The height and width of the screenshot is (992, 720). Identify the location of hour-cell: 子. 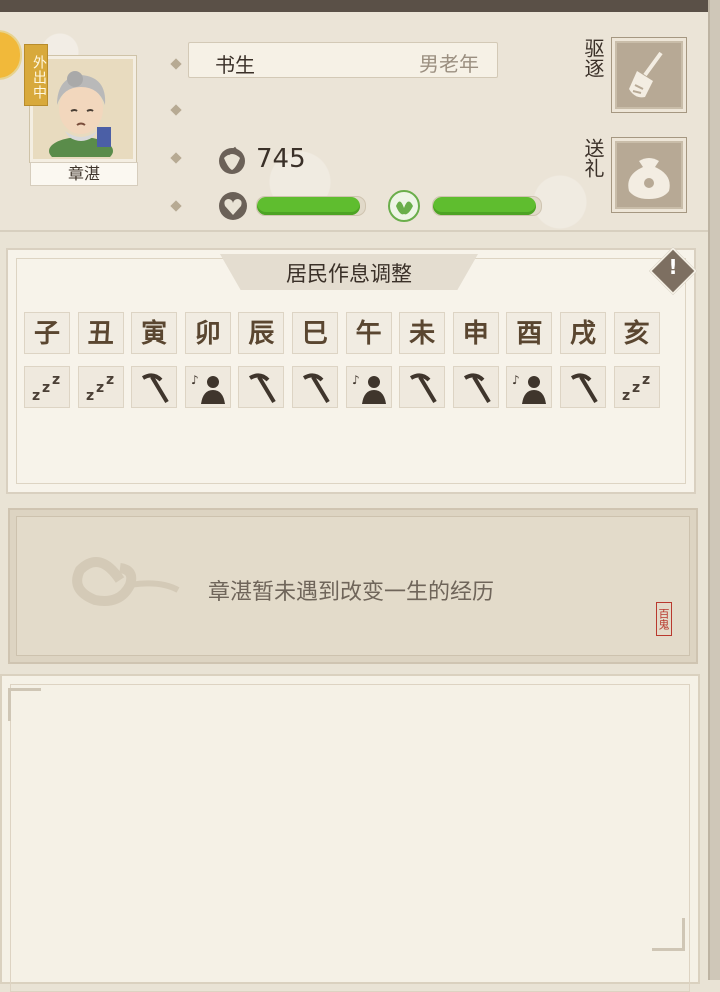
(47, 333).